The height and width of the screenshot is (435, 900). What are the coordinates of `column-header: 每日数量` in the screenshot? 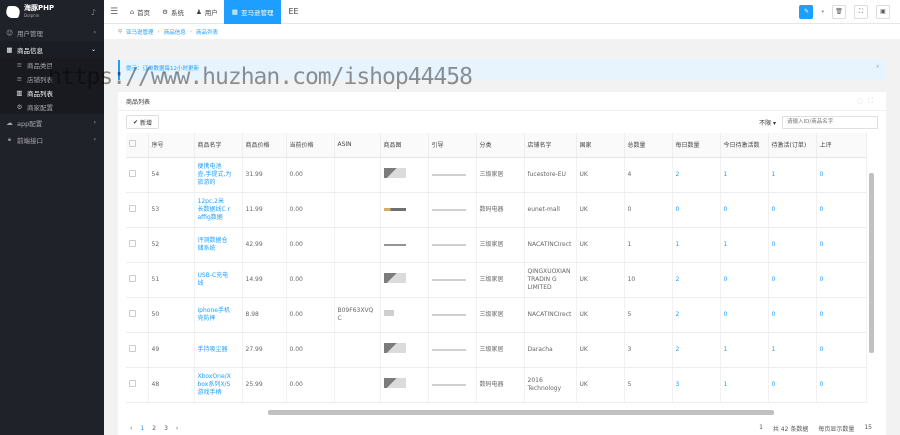 It's located at (696, 145).